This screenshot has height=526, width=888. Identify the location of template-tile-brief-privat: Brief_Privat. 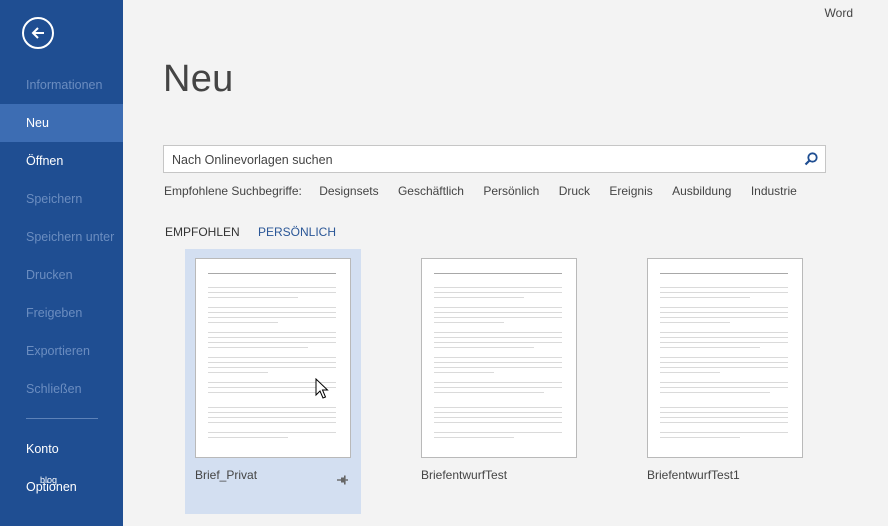
(273, 381).